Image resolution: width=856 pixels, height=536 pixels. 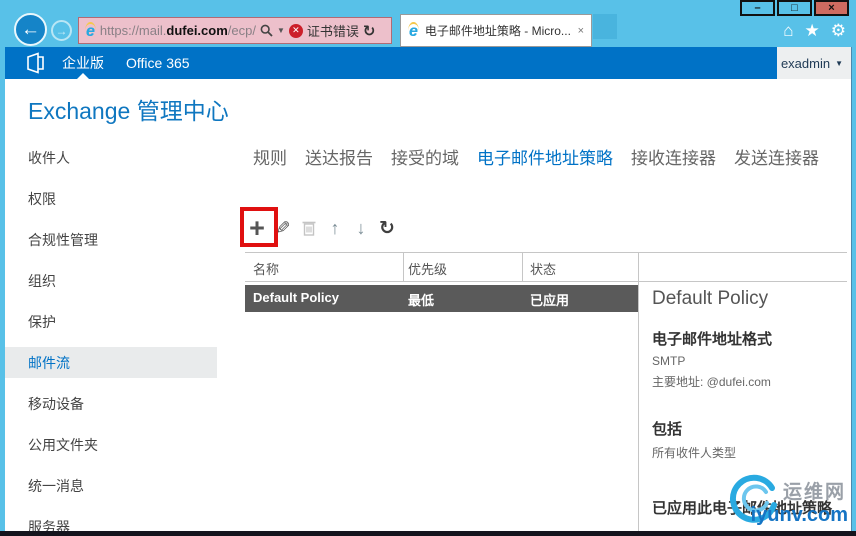 What do you see at coordinates (673, 156) in the screenshot?
I see `tab-receive-connectors: 接收连接器` at bounding box center [673, 156].